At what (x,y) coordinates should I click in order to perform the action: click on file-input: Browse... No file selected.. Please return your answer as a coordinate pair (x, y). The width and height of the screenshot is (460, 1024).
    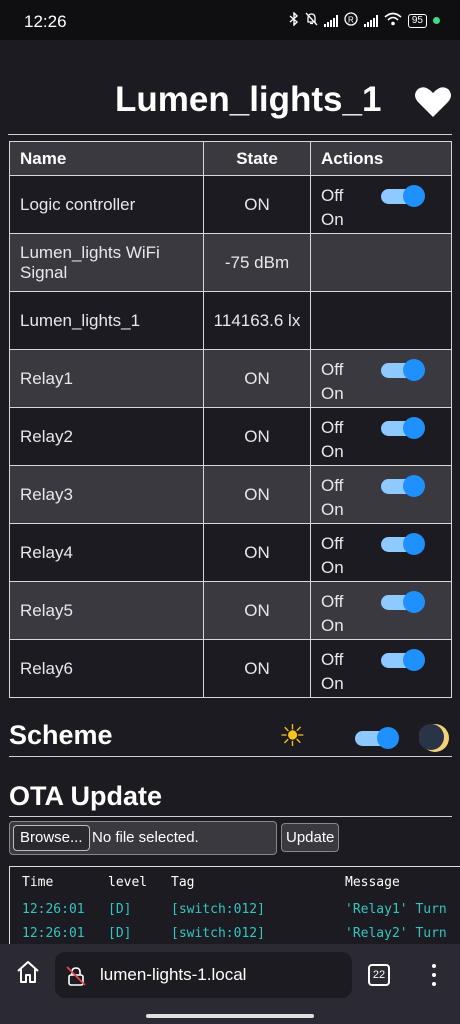
    Looking at the image, I should click on (143, 838).